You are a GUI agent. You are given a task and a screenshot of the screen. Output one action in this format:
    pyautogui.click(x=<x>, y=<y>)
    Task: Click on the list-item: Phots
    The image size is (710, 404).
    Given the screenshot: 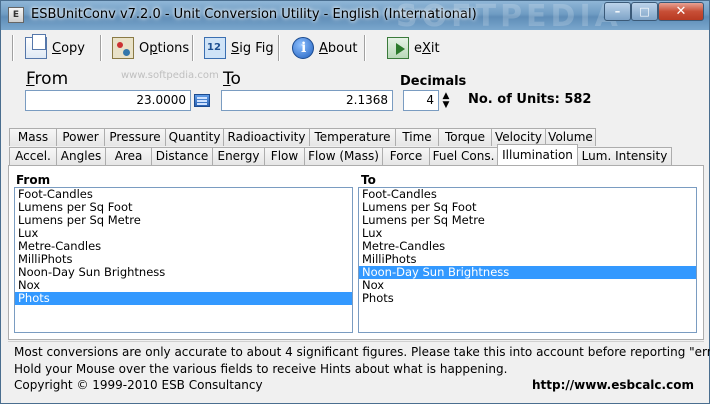 What is the action you would take?
    pyautogui.click(x=527, y=298)
    